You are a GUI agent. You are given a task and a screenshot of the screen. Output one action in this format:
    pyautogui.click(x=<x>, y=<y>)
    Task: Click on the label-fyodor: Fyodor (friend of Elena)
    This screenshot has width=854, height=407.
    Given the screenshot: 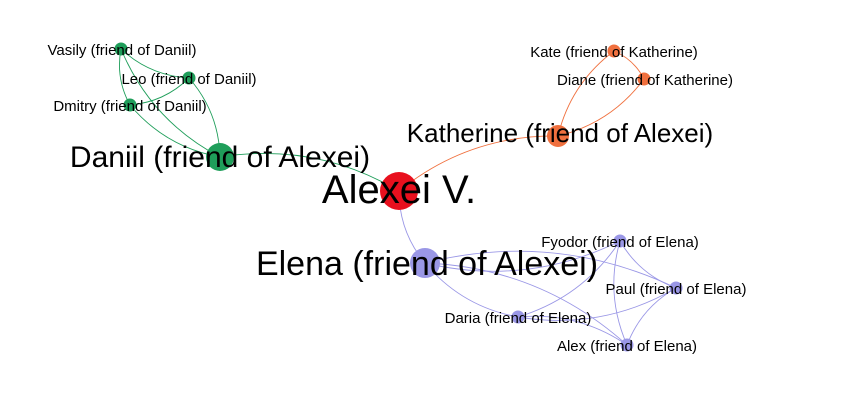 What is the action you would take?
    pyautogui.click(x=620, y=242)
    